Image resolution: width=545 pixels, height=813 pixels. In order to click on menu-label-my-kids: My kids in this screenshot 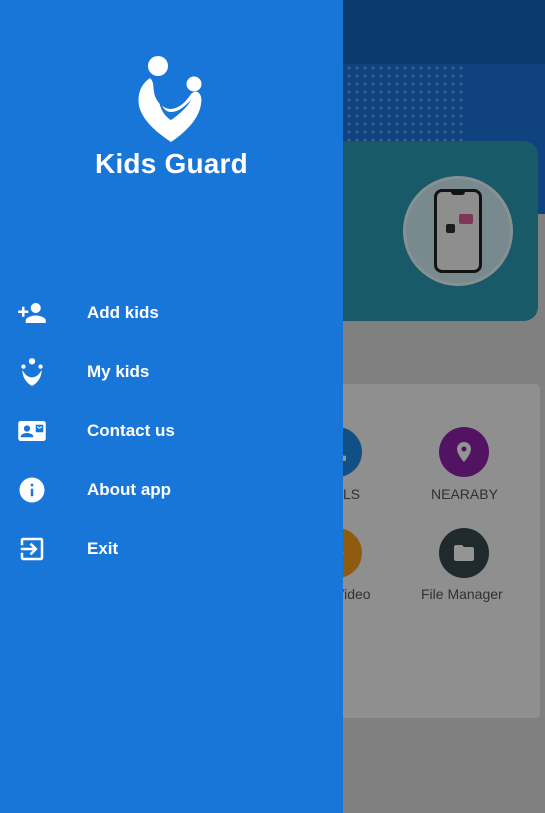, I will do `click(118, 371)`.